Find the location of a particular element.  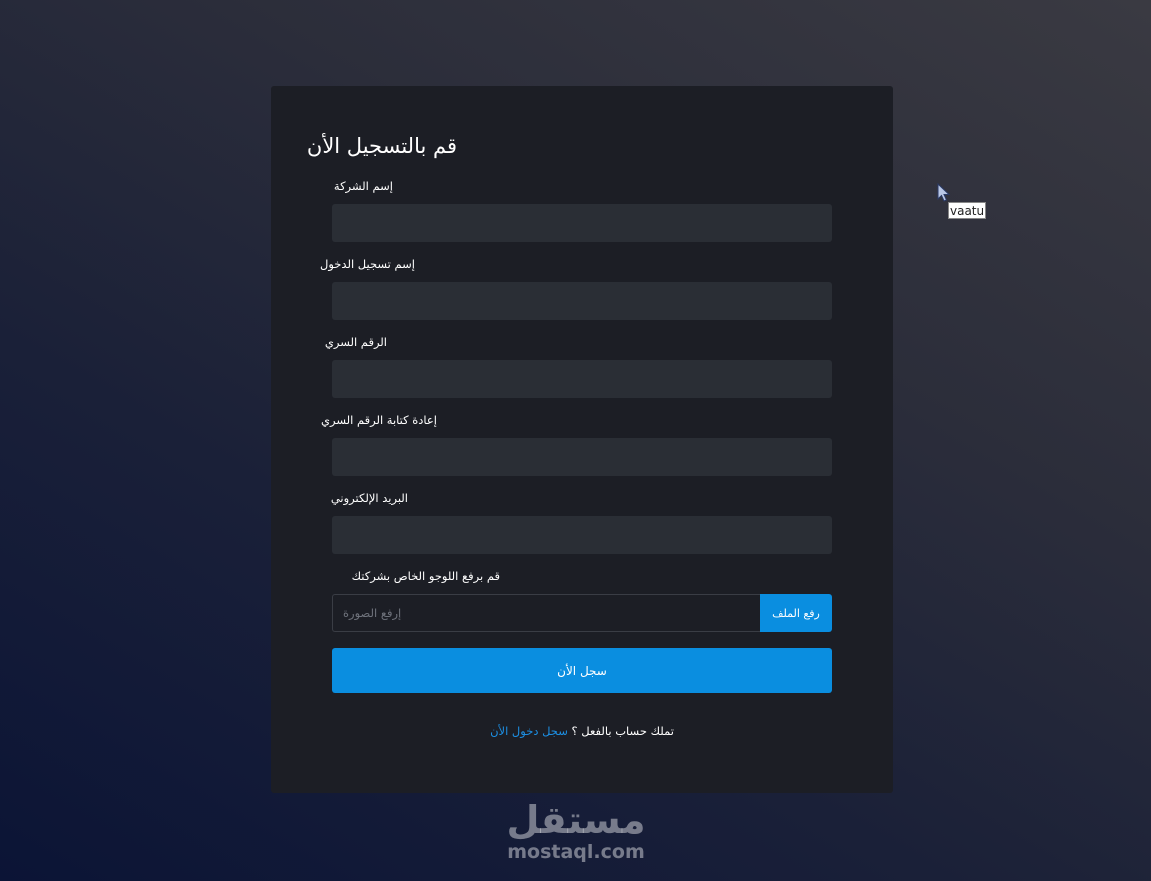

watermark-arabic: مستقل is located at coordinates (576, 820).